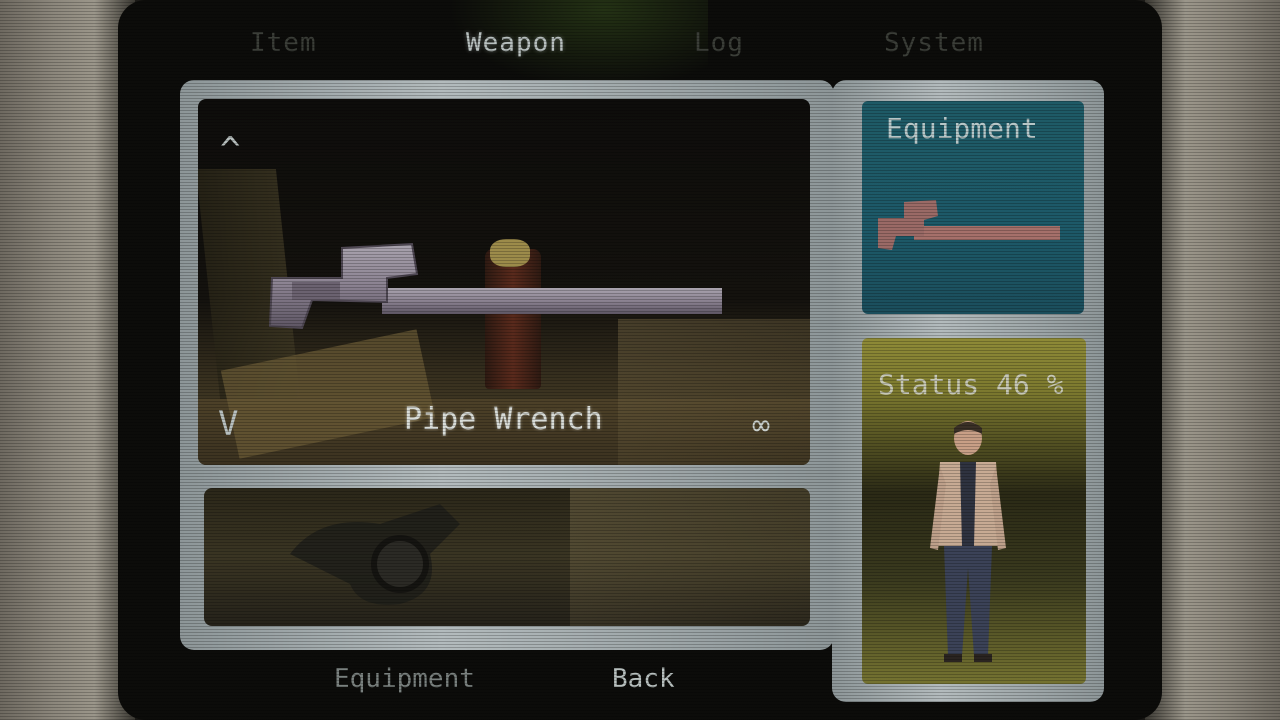 The image size is (1280, 720). Describe the element at coordinates (230, 150) in the screenshot. I see `scroll-up-arrow: ^` at that location.